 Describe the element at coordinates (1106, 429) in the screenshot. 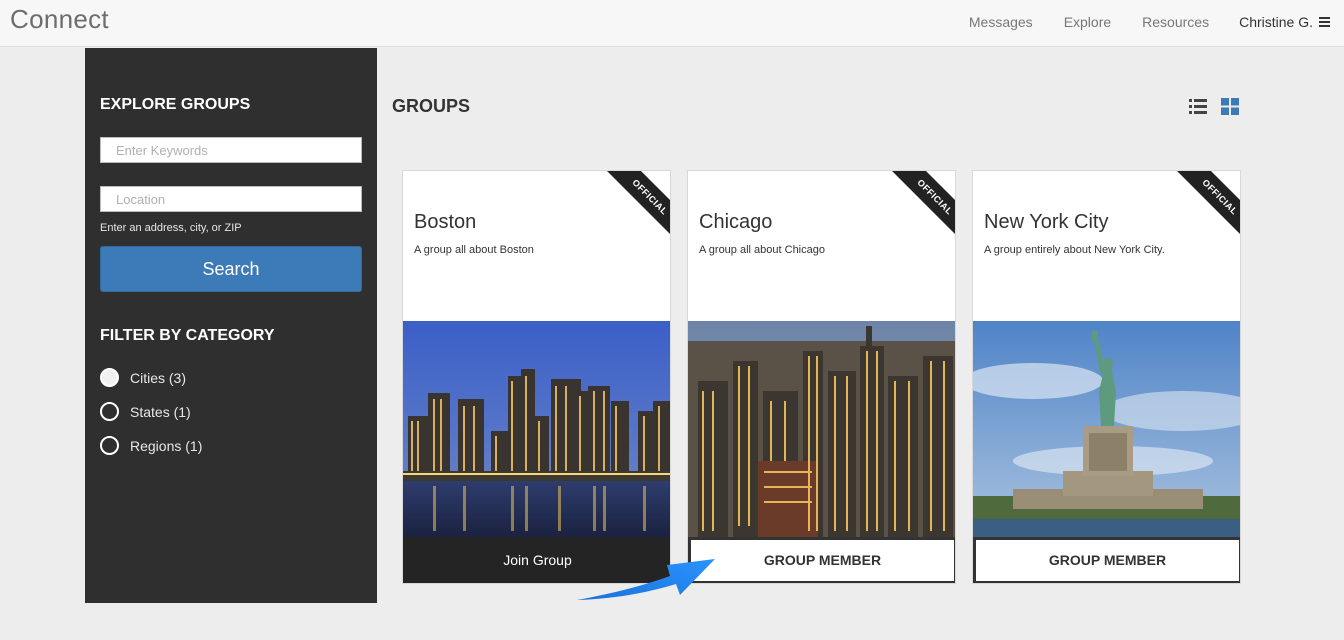

I see `statue-of-liberty-image` at that location.